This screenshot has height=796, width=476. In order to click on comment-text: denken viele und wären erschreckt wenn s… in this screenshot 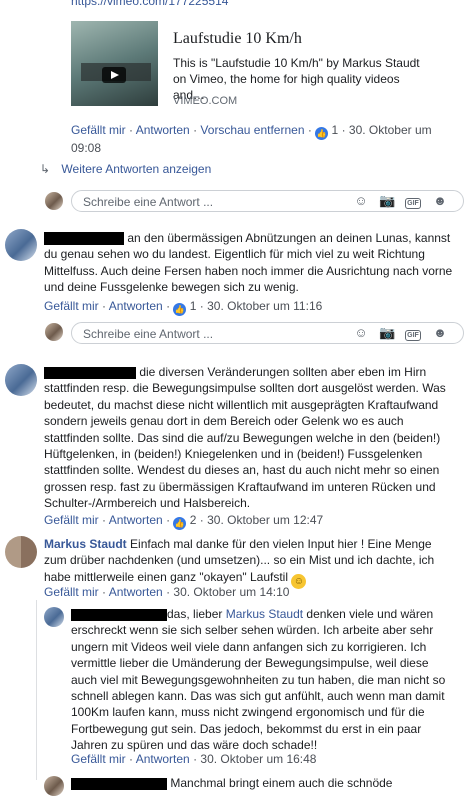, I will do `click(258, 680)`.